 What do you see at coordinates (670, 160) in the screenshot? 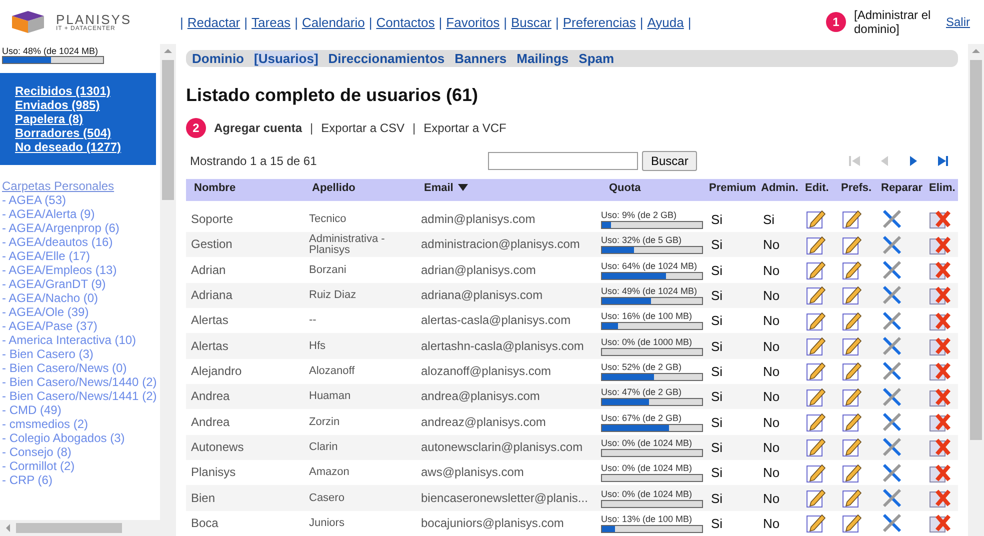
I see `search-button: Buscar` at bounding box center [670, 160].